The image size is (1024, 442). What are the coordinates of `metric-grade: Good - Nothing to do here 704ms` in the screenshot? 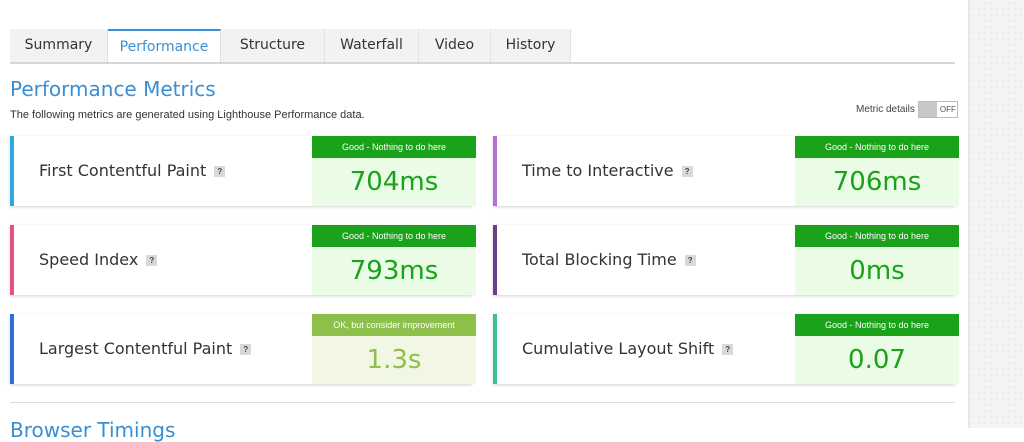 It's located at (394, 171).